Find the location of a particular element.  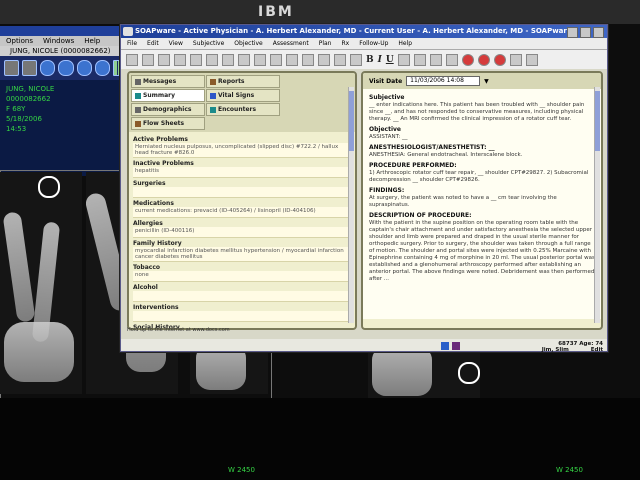

tab-label: Encounters is located at coordinates (237, 109).